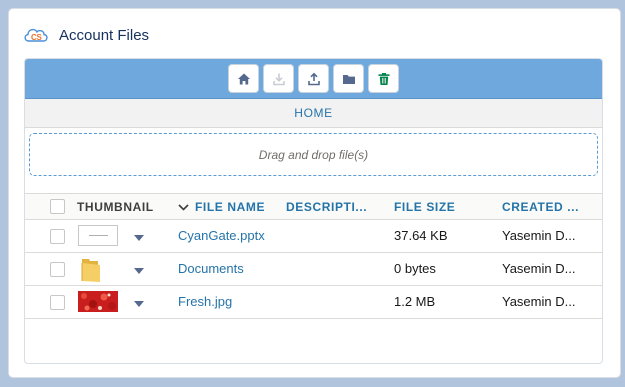 This screenshot has width=625, height=387. I want to click on download-icon, so click(278, 79).